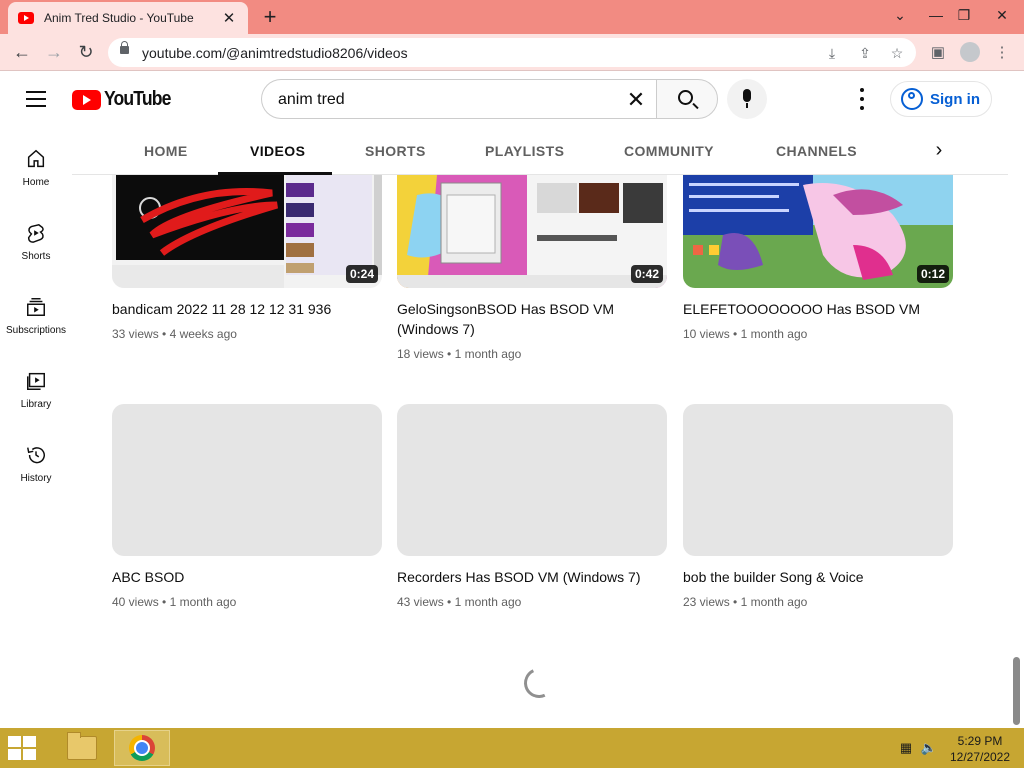  I want to click on library-icon, so click(36, 381).